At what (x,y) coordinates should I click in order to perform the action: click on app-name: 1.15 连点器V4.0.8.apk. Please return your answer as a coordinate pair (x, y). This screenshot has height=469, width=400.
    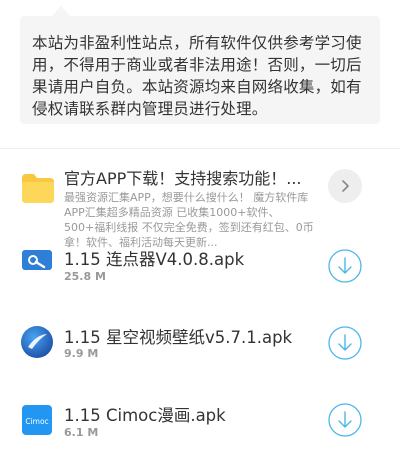
    Looking at the image, I should click on (154, 258).